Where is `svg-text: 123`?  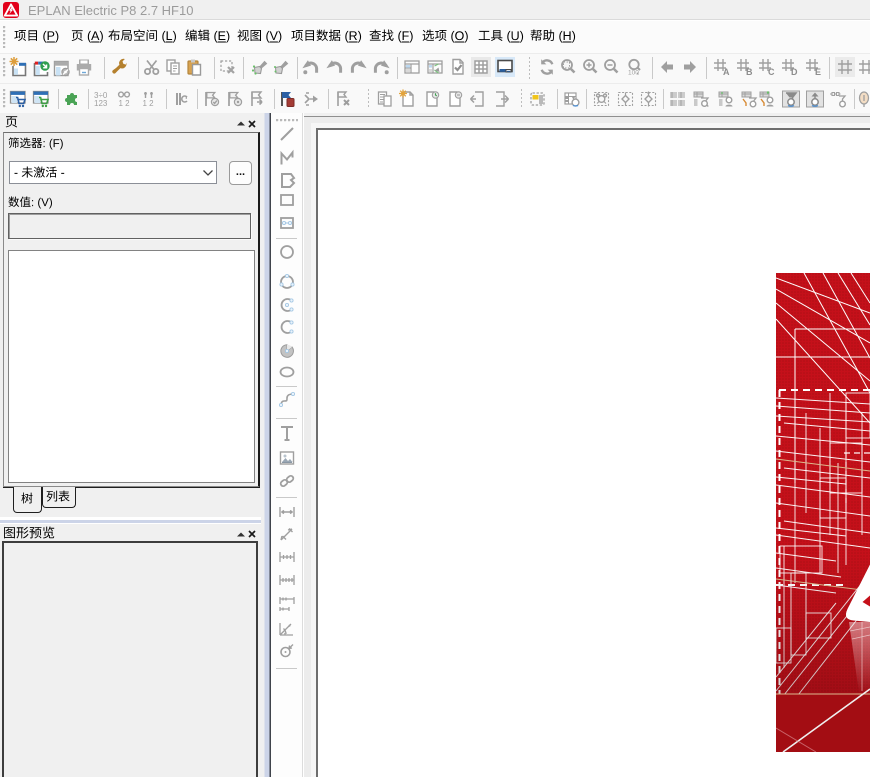 svg-text: 123 is located at coordinates (101, 103).